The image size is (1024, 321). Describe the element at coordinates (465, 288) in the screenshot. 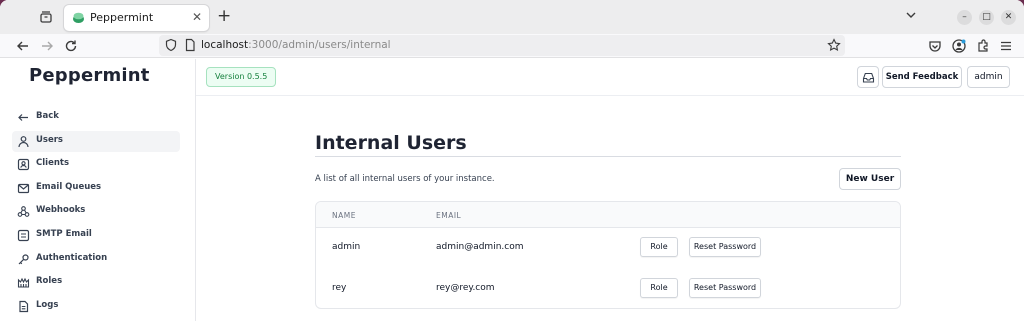

I see `user-email: rey@rey.com` at that location.